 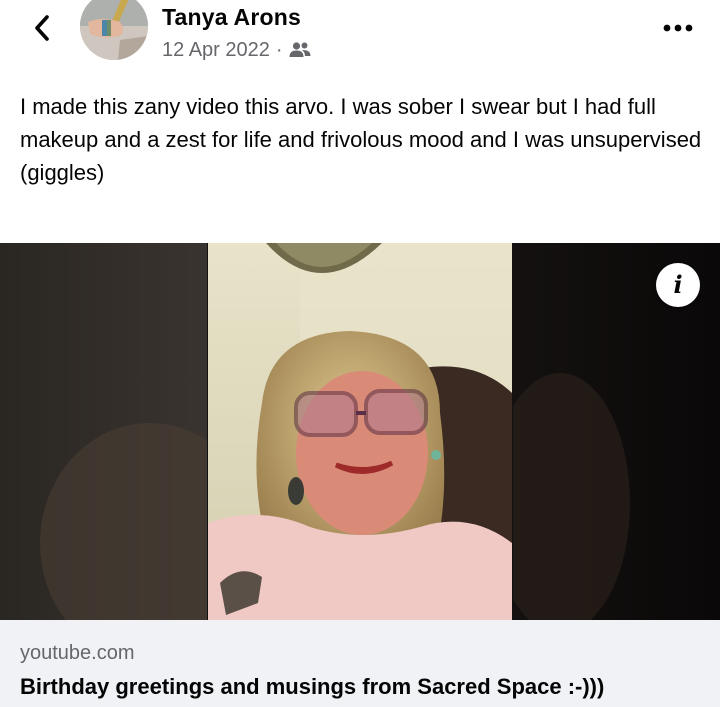 What do you see at coordinates (216, 50) in the screenshot?
I see `post-date: 12 Apr 2022` at bounding box center [216, 50].